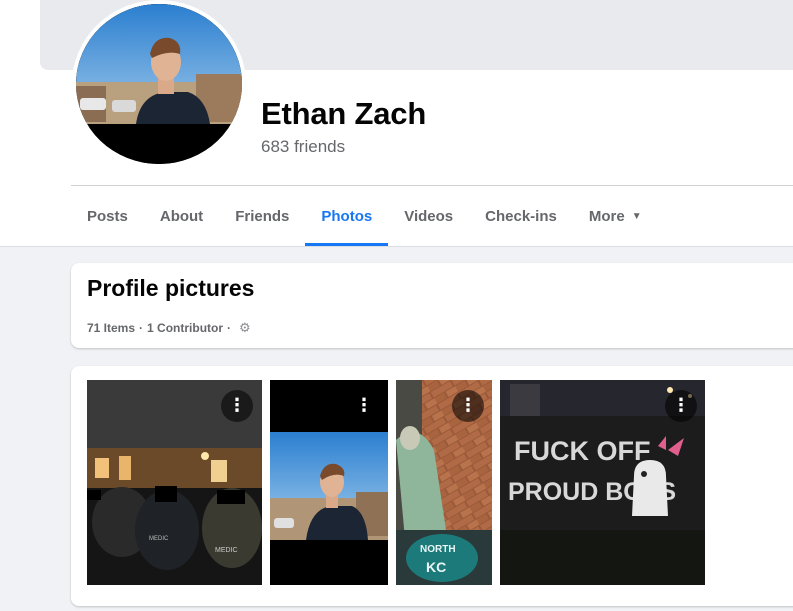 The height and width of the screenshot is (611, 793). What do you see at coordinates (174, 482) in the screenshot?
I see `photo-thumbnail-1: MEDIC MEDIC ⋮` at bounding box center [174, 482].